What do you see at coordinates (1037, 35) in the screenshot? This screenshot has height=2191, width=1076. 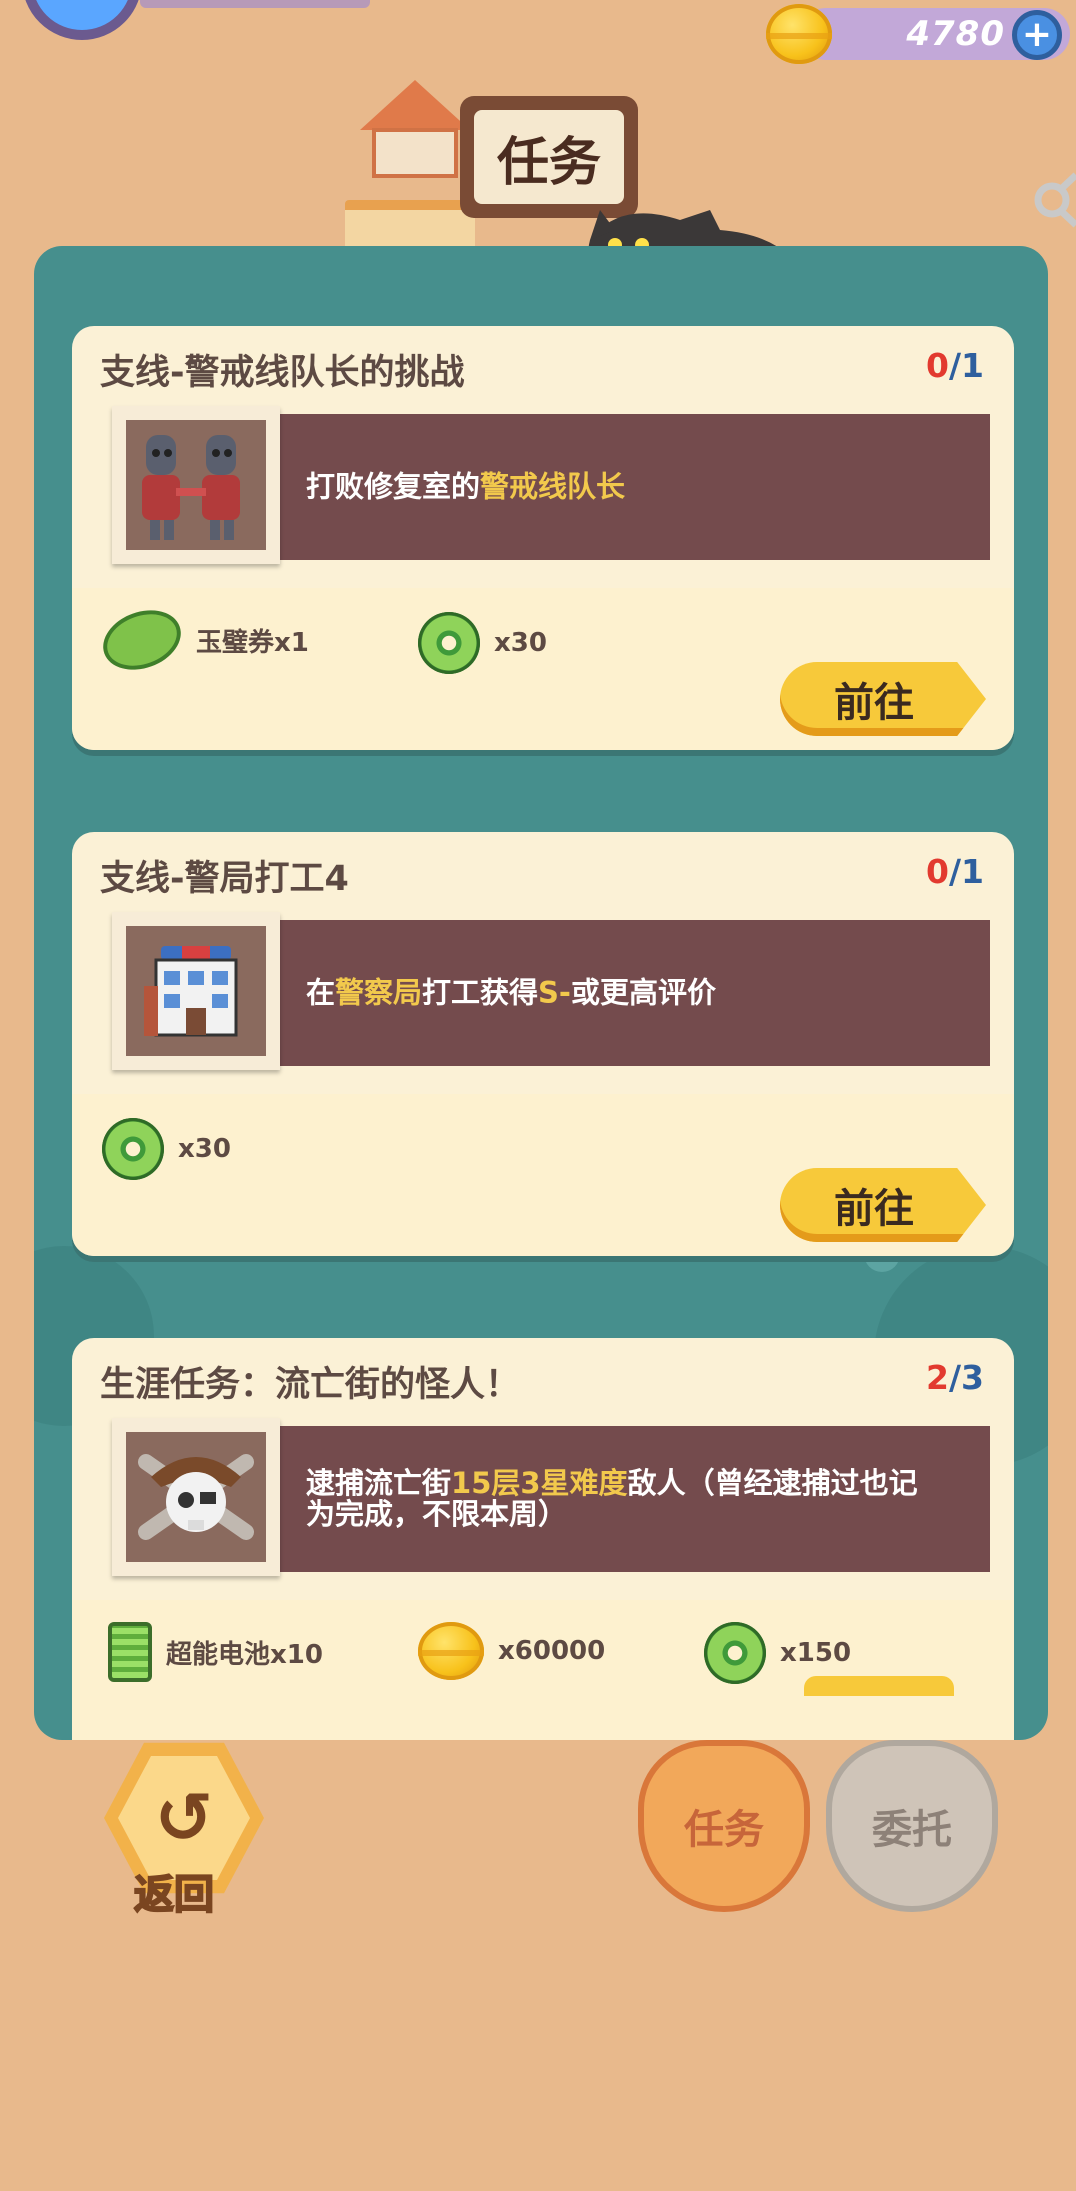 I see `add-coins-button: +` at bounding box center [1037, 35].